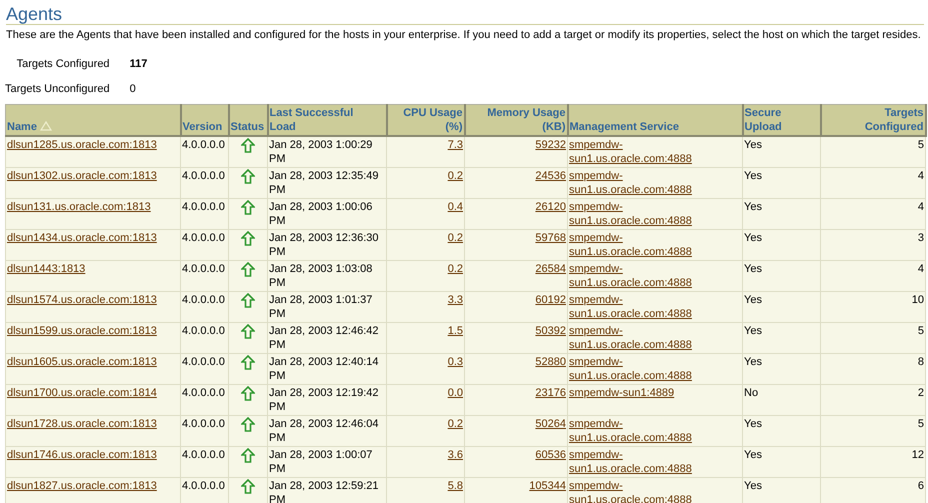  What do you see at coordinates (550, 207) in the screenshot?
I see `memory-usage-link: 26120` at bounding box center [550, 207].